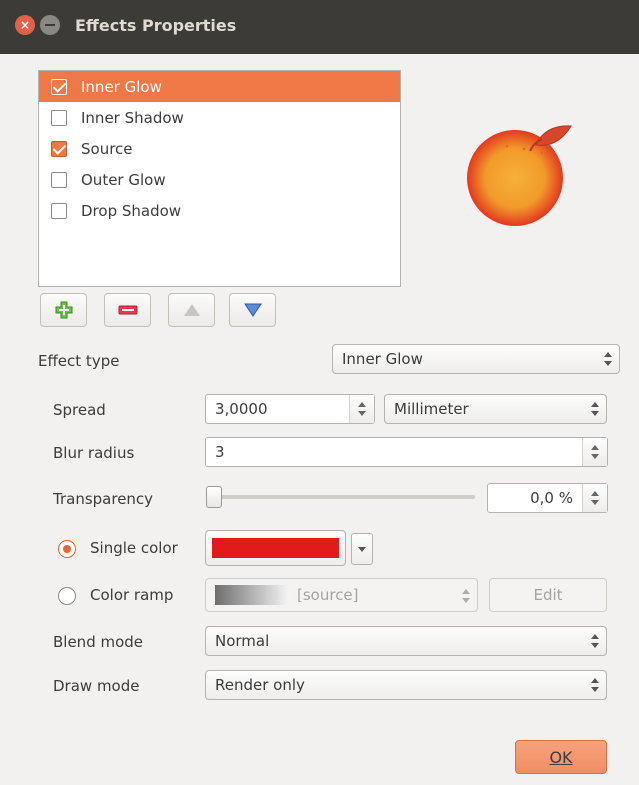  I want to click on color-menu-button, so click(362, 549).